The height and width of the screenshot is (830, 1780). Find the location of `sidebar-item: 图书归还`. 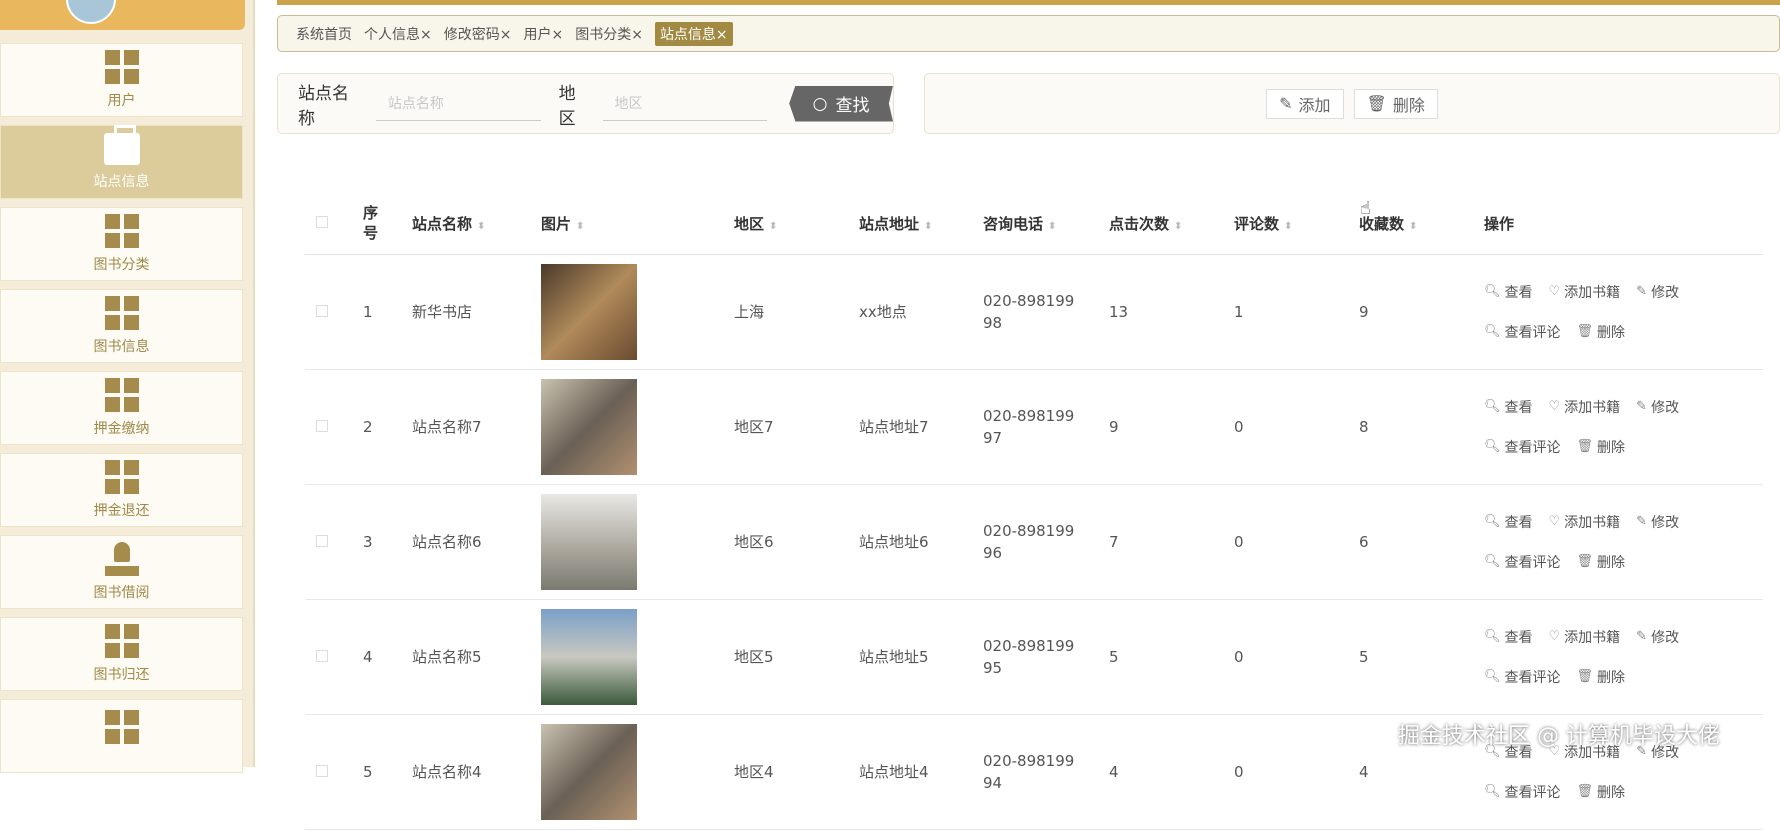

sidebar-item: 图书归还 is located at coordinates (121, 654).